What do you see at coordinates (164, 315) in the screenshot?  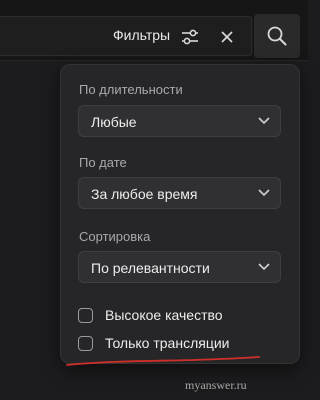 I see `option-label: Высокое качество` at bounding box center [164, 315].